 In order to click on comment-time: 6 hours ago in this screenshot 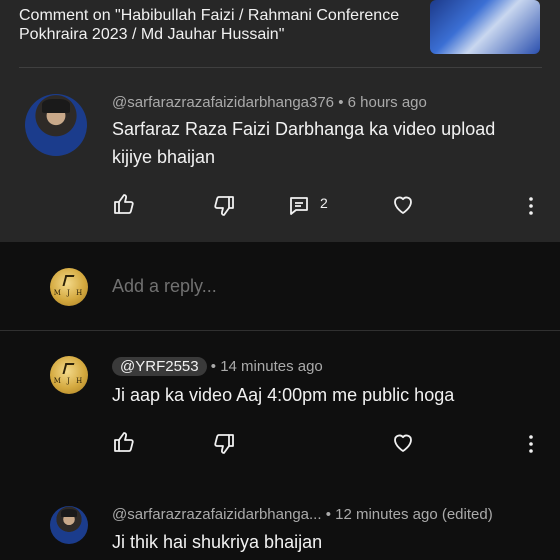, I will do `click(387, 102)`.